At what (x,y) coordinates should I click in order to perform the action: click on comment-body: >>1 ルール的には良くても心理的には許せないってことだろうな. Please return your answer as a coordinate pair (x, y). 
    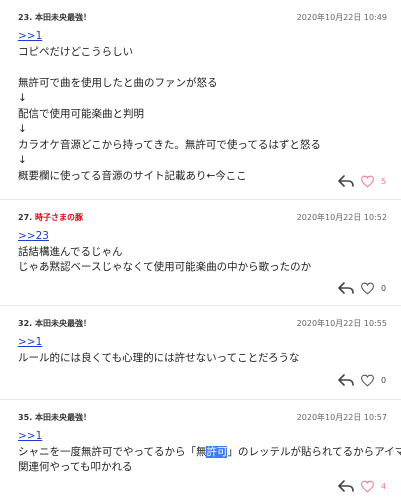
    Looking at the image, I should click on (205, 350).